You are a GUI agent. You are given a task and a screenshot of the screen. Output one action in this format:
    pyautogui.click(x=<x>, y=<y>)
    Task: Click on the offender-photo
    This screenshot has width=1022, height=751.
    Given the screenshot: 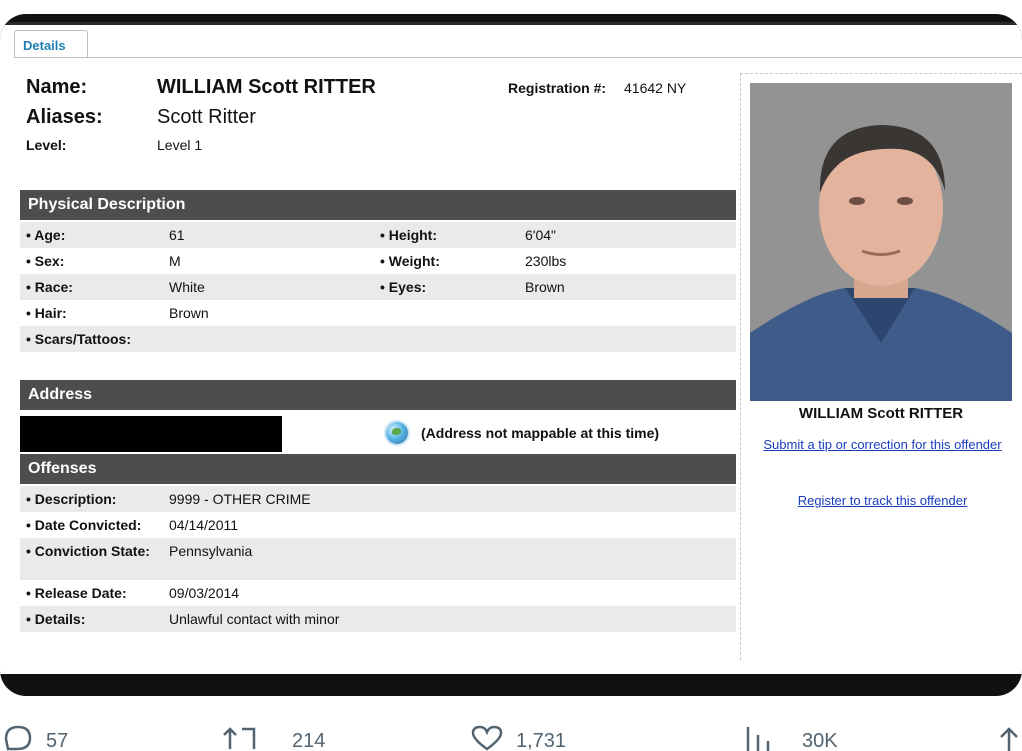 What is the action you would take?
    pyautogui.click(x=881, y=242)
    